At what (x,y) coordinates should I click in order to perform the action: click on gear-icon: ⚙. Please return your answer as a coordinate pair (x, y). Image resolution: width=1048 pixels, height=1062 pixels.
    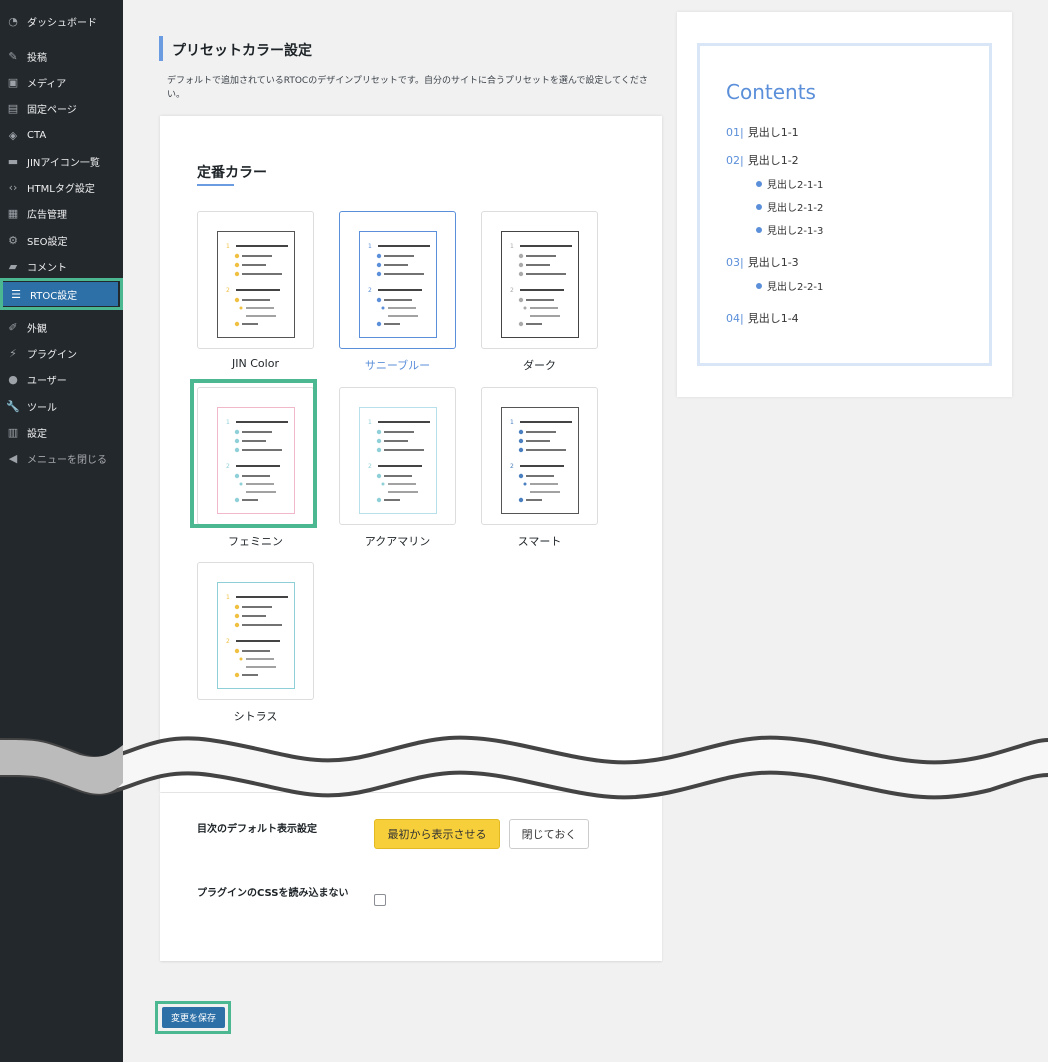
    Looking at the image, I should click on (13, 240).